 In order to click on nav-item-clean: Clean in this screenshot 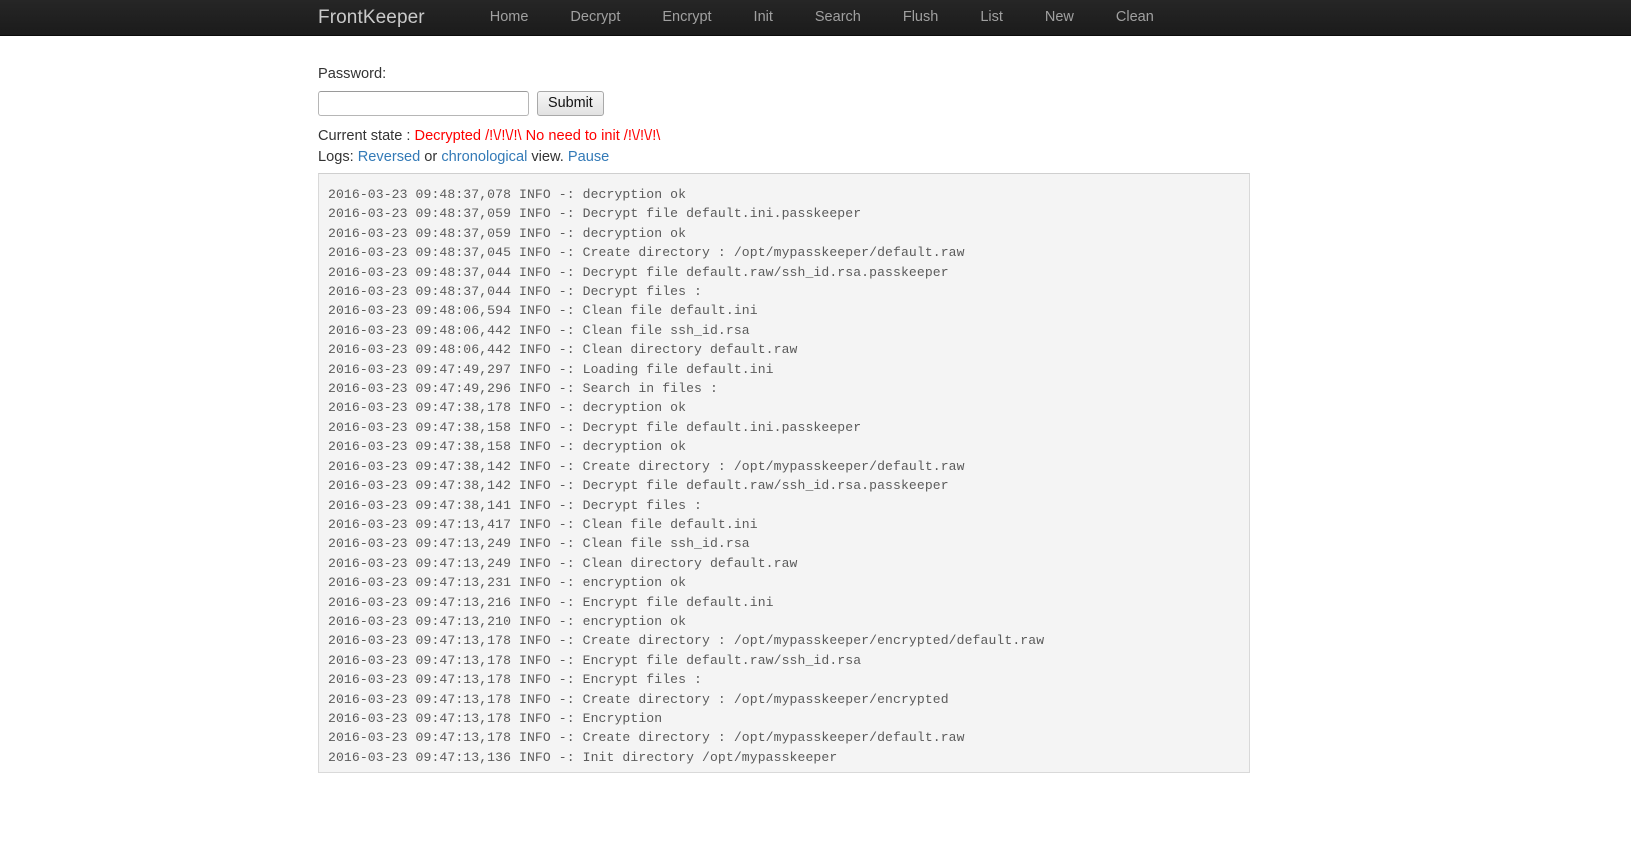, I will do `click(1135, 17)`.